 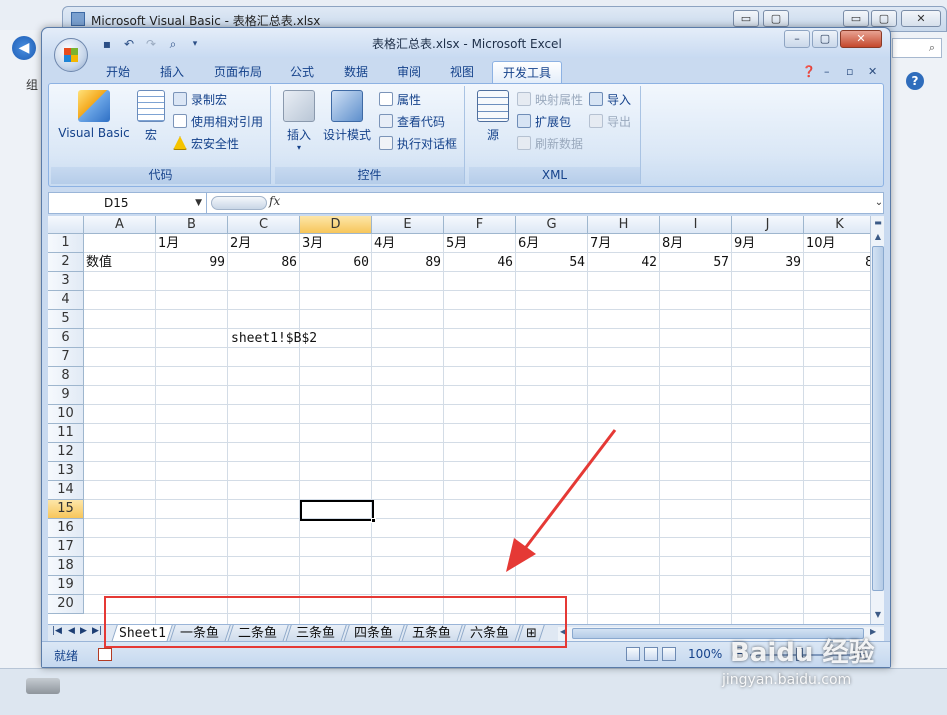 What do you see at coordinates (373, 520) in the screenshot?
I see `fill-handle` at bounding box center [373, 520].